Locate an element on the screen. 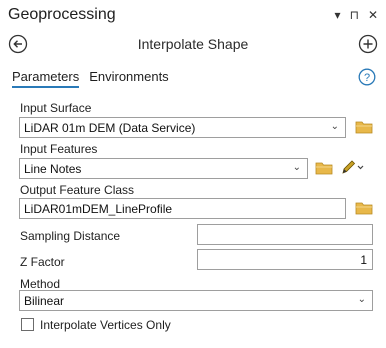 This screenshot has height=348, width=386. tab-parameters: Parameters is located at coordinates (46, 78).